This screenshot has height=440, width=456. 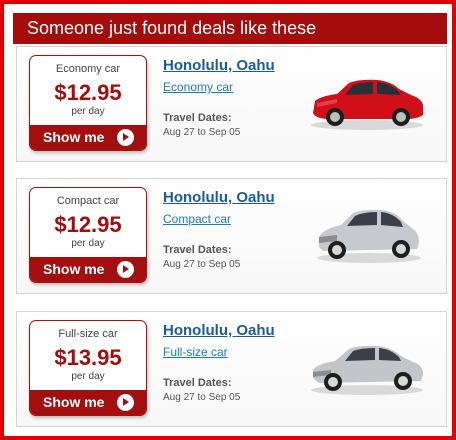 I want to click on car-type-link: Economy car, so click(x=198, y=87).